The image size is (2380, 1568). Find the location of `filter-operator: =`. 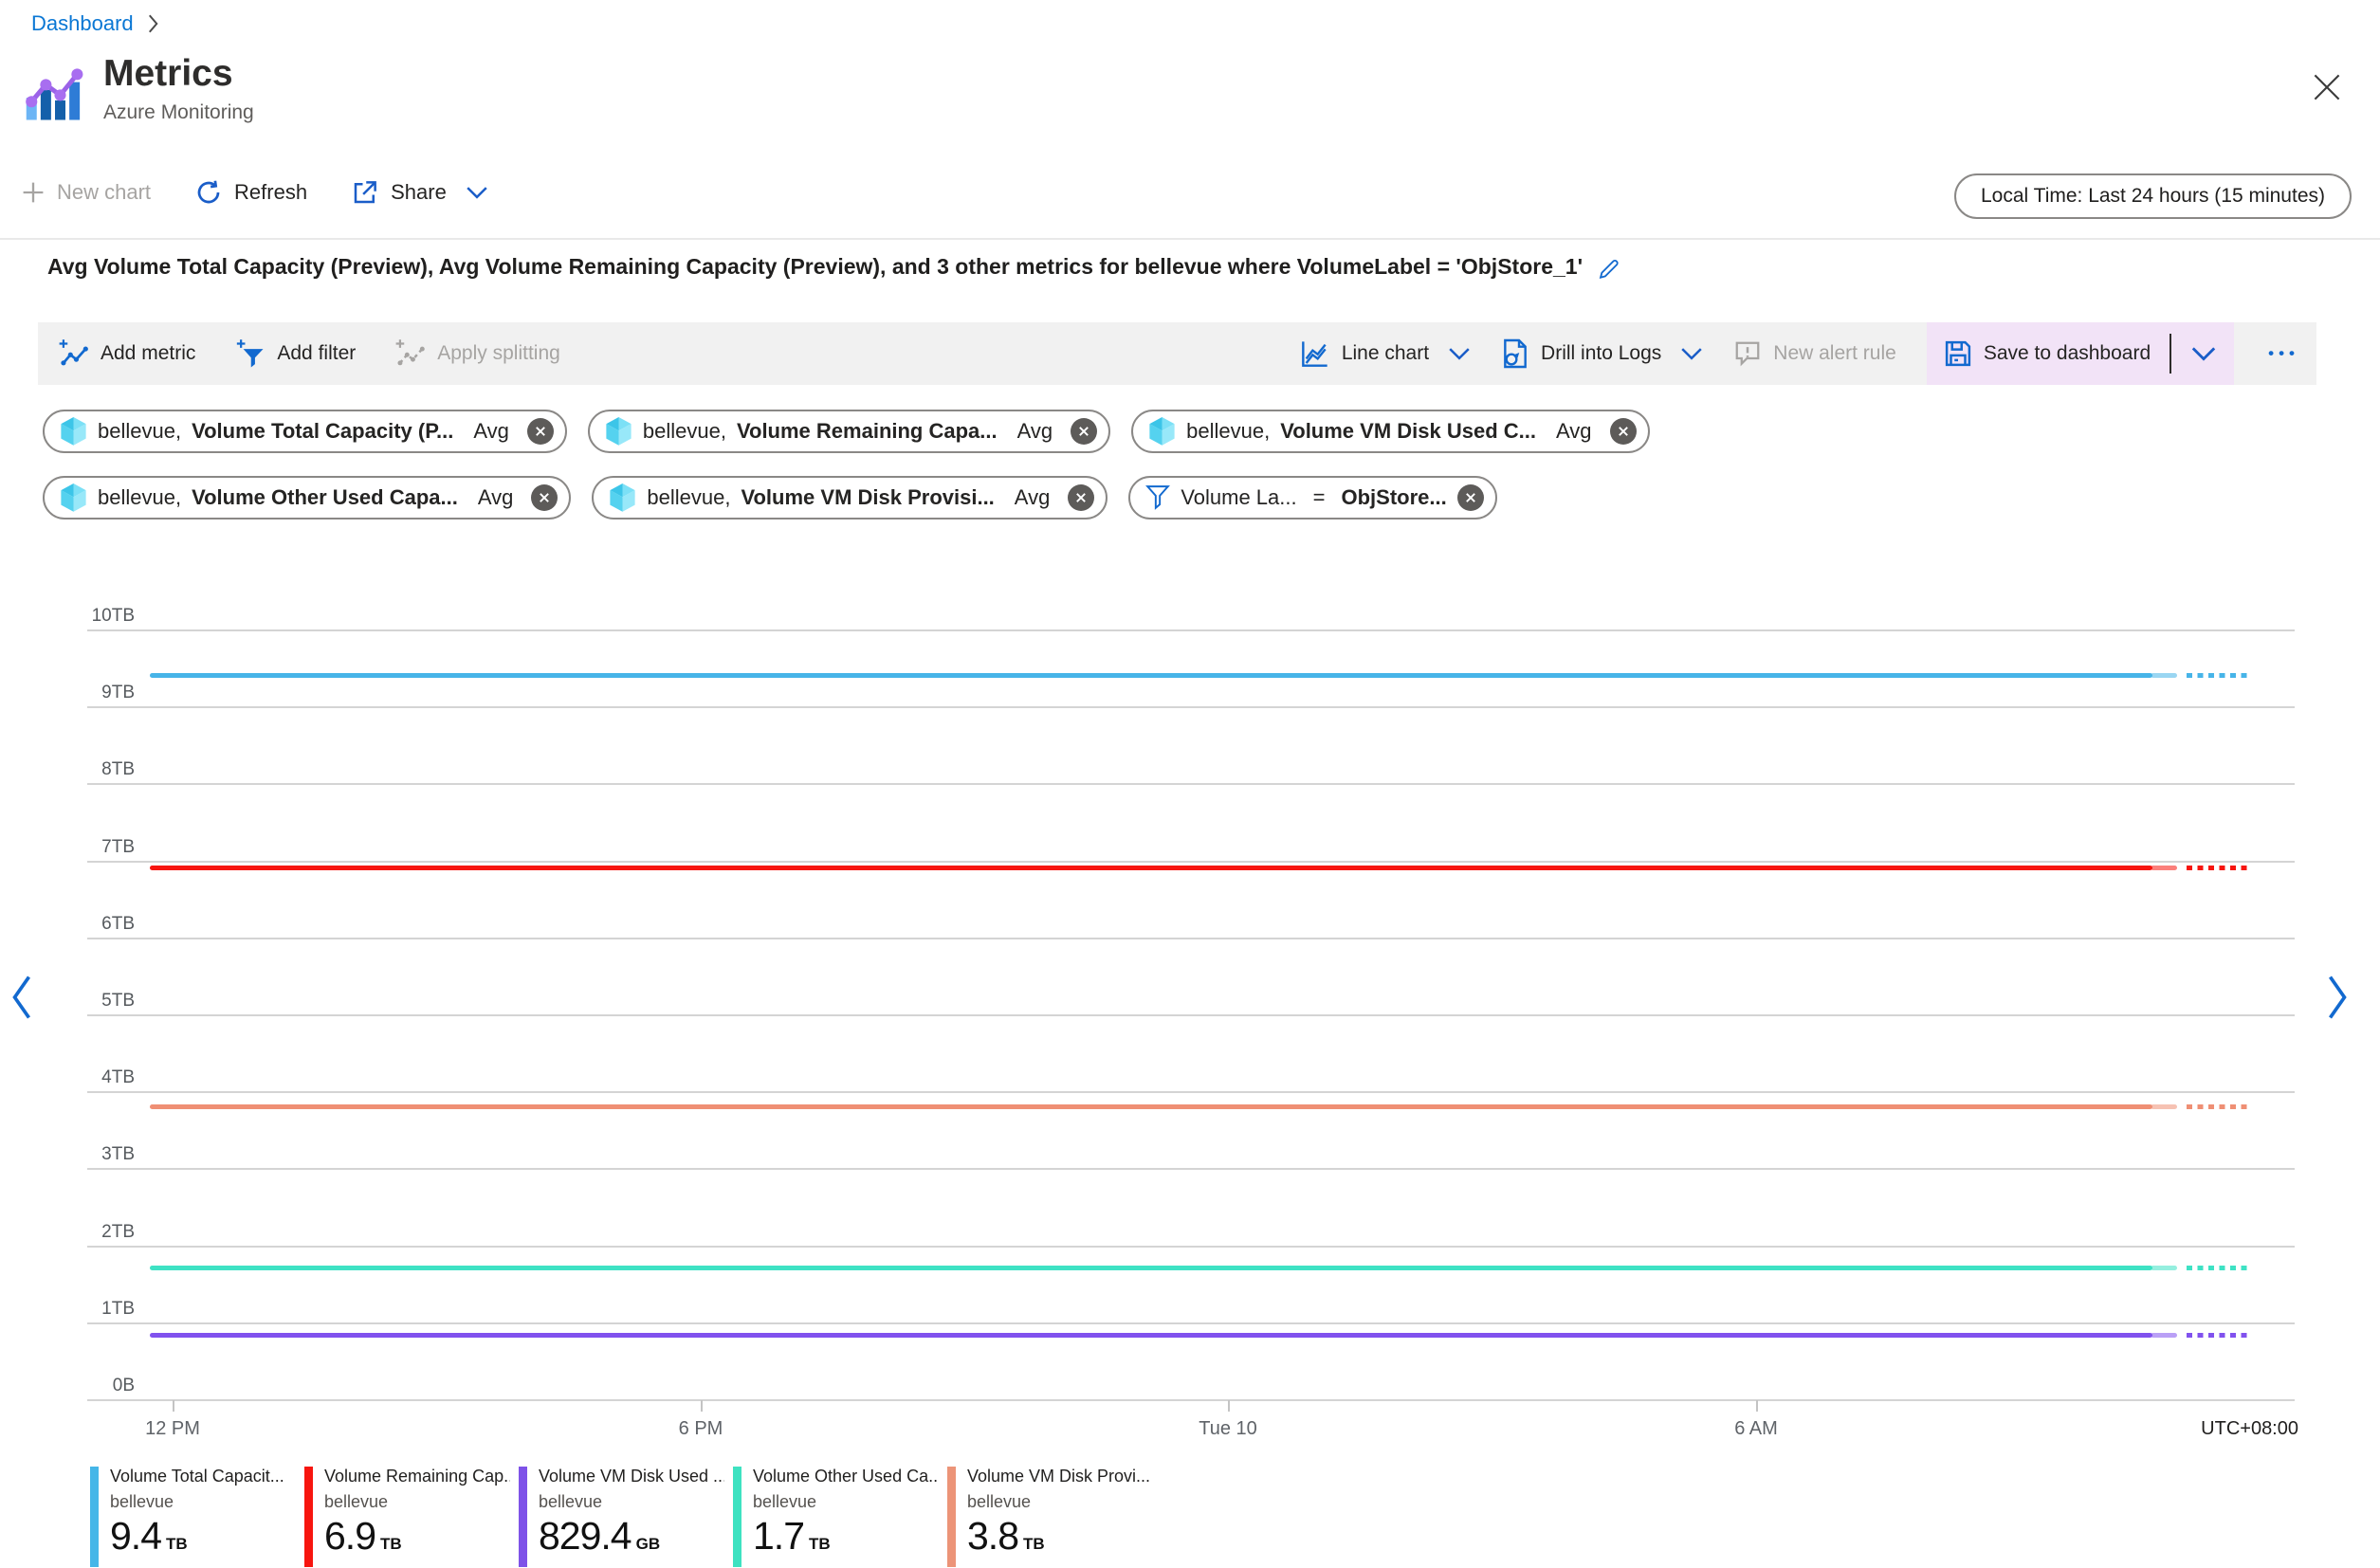

filter-operator: = is located at coordinates (1319, 497).